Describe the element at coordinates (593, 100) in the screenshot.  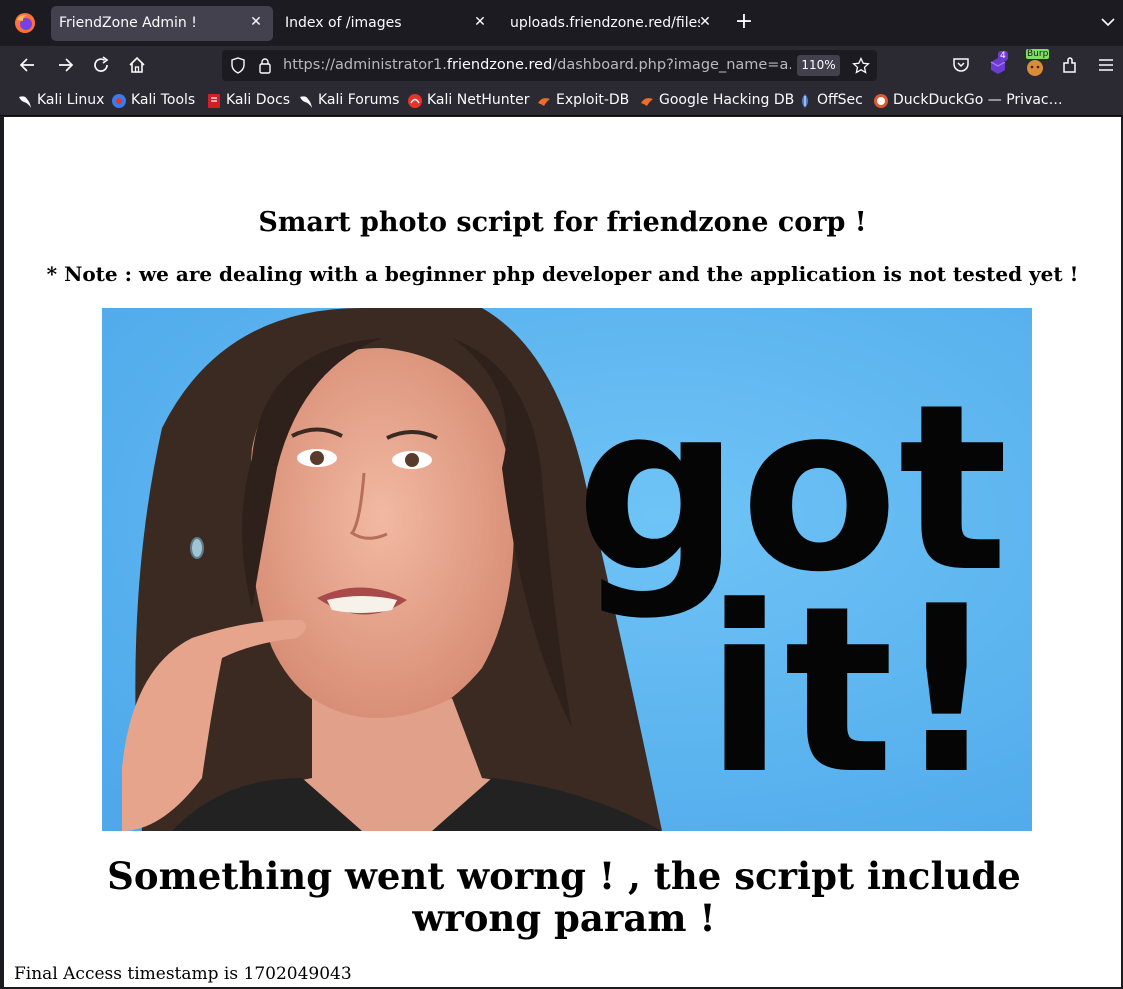
I see `bookmark-label: Exploit-DB` at that location.